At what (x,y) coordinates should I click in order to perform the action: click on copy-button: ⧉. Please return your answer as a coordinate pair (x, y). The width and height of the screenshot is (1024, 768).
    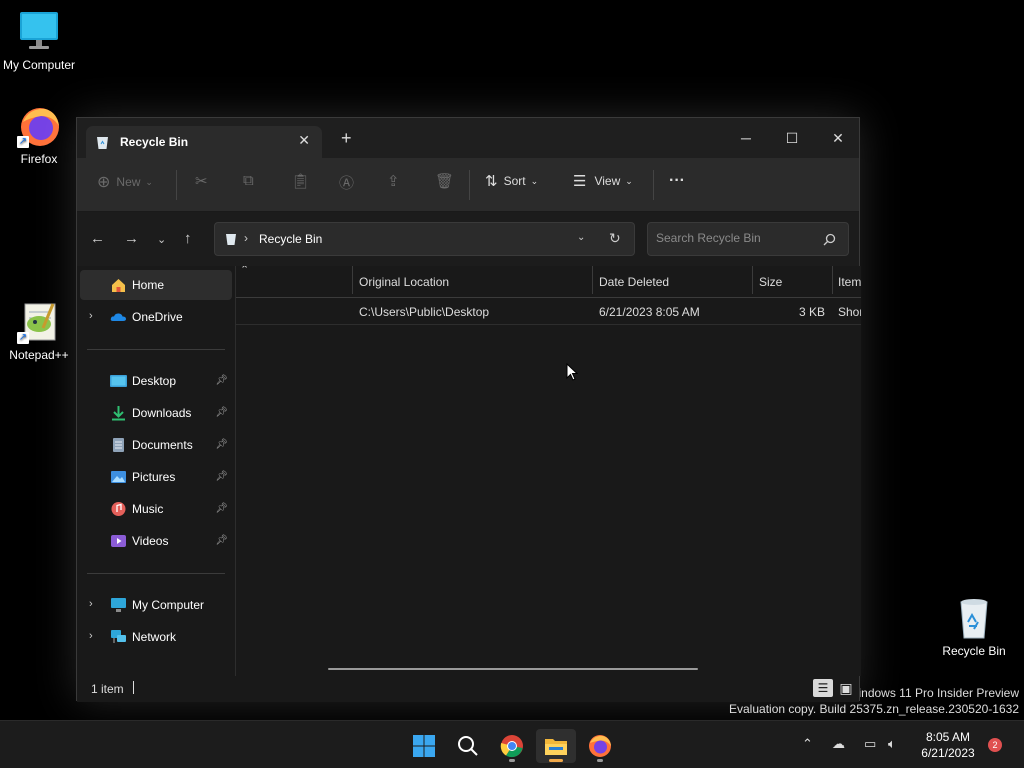
    Looking at the image, I should click on (248, 180).